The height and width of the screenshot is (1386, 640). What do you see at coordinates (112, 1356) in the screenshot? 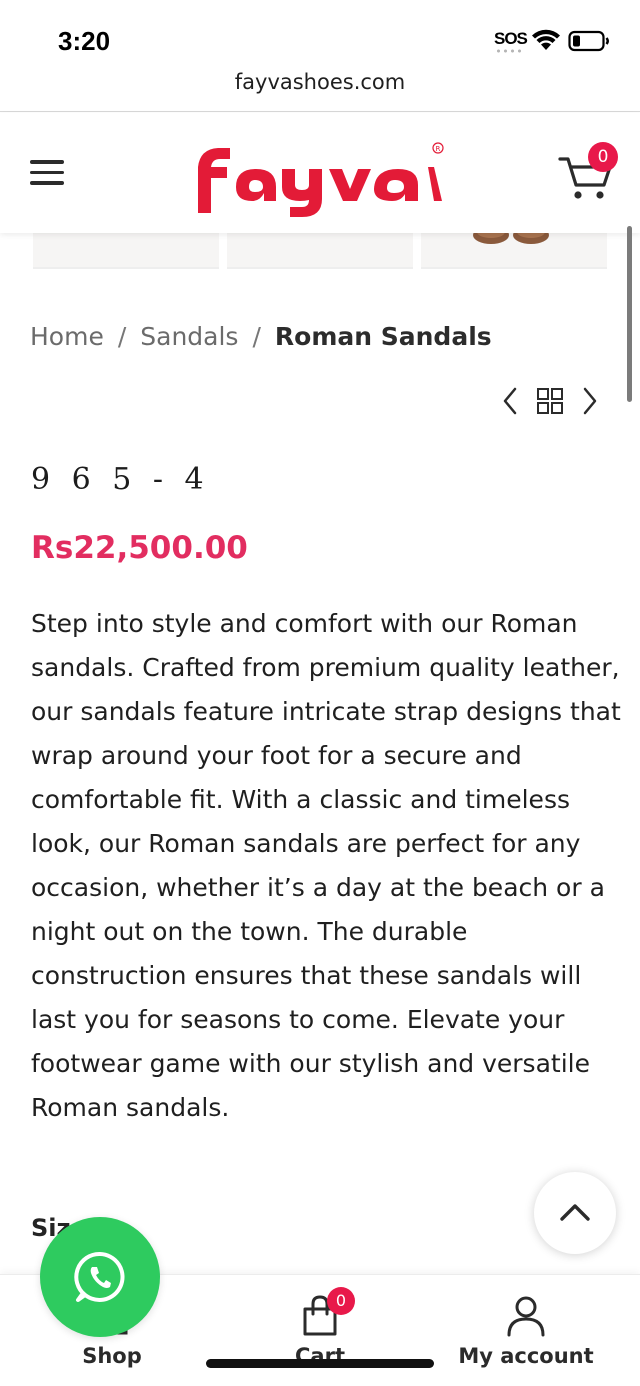
I see `bottom-nav-shop-label: Shop` at bounding box center [112, 1356].